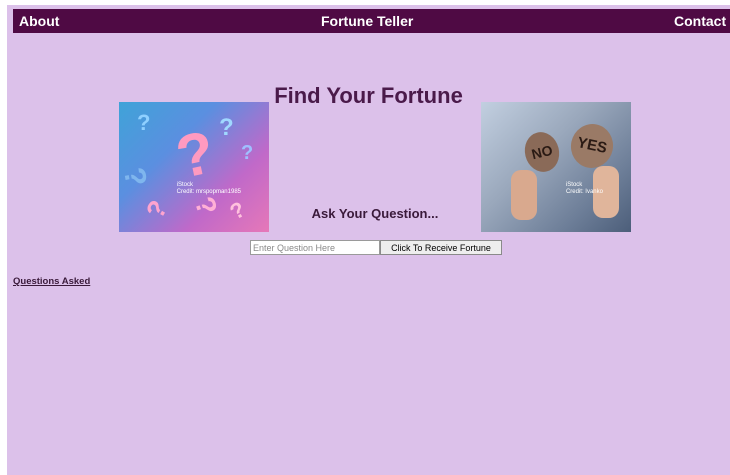 This screenshot has height=475, width=730. I want to click on nav-contact-link: Contact, so click(700, 21).